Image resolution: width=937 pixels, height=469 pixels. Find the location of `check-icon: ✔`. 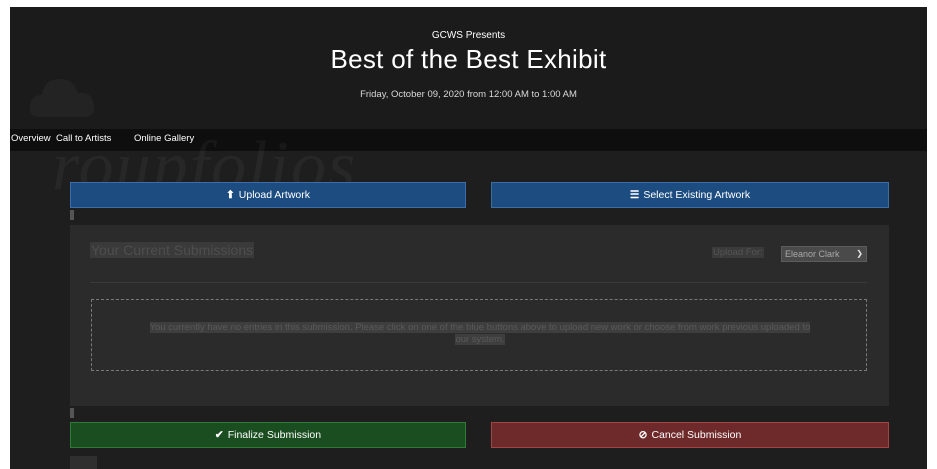

check-icon: ✔ is located at coordinates (219, 435).